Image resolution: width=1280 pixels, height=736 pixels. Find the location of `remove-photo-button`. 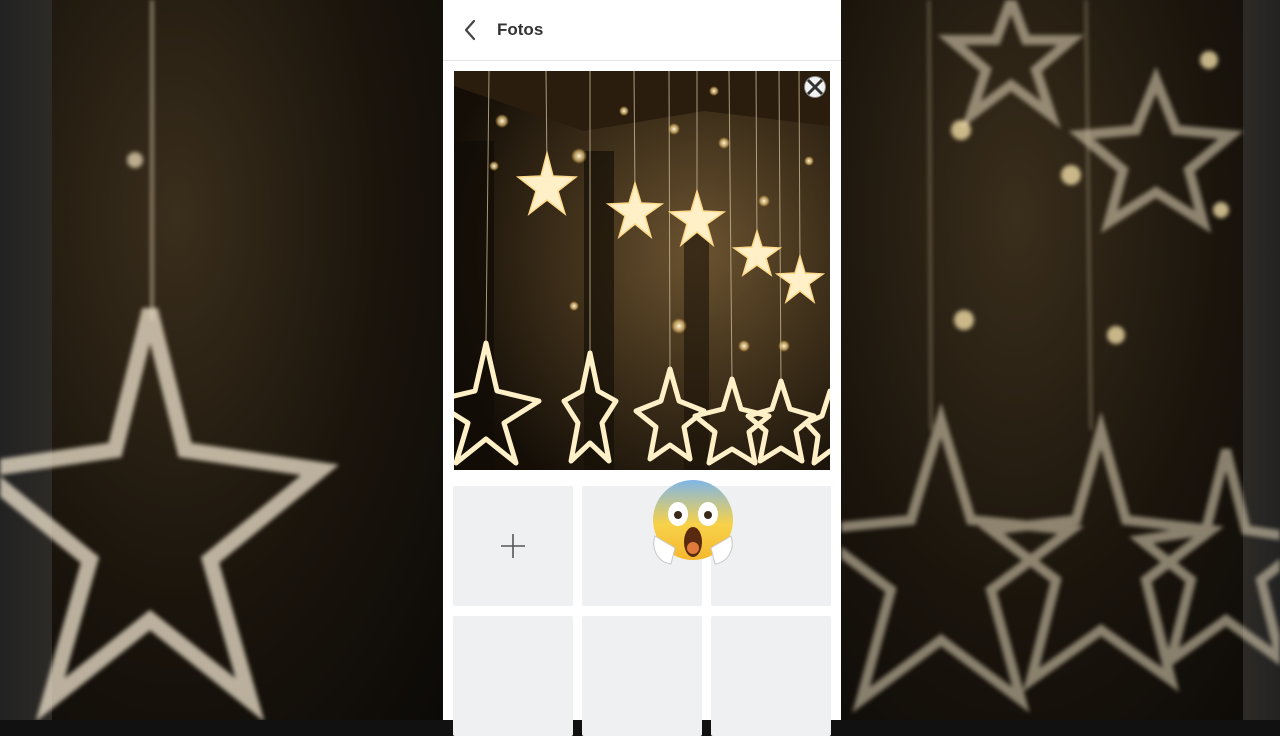

remove-photo-button is located at coordinates (815, 87).